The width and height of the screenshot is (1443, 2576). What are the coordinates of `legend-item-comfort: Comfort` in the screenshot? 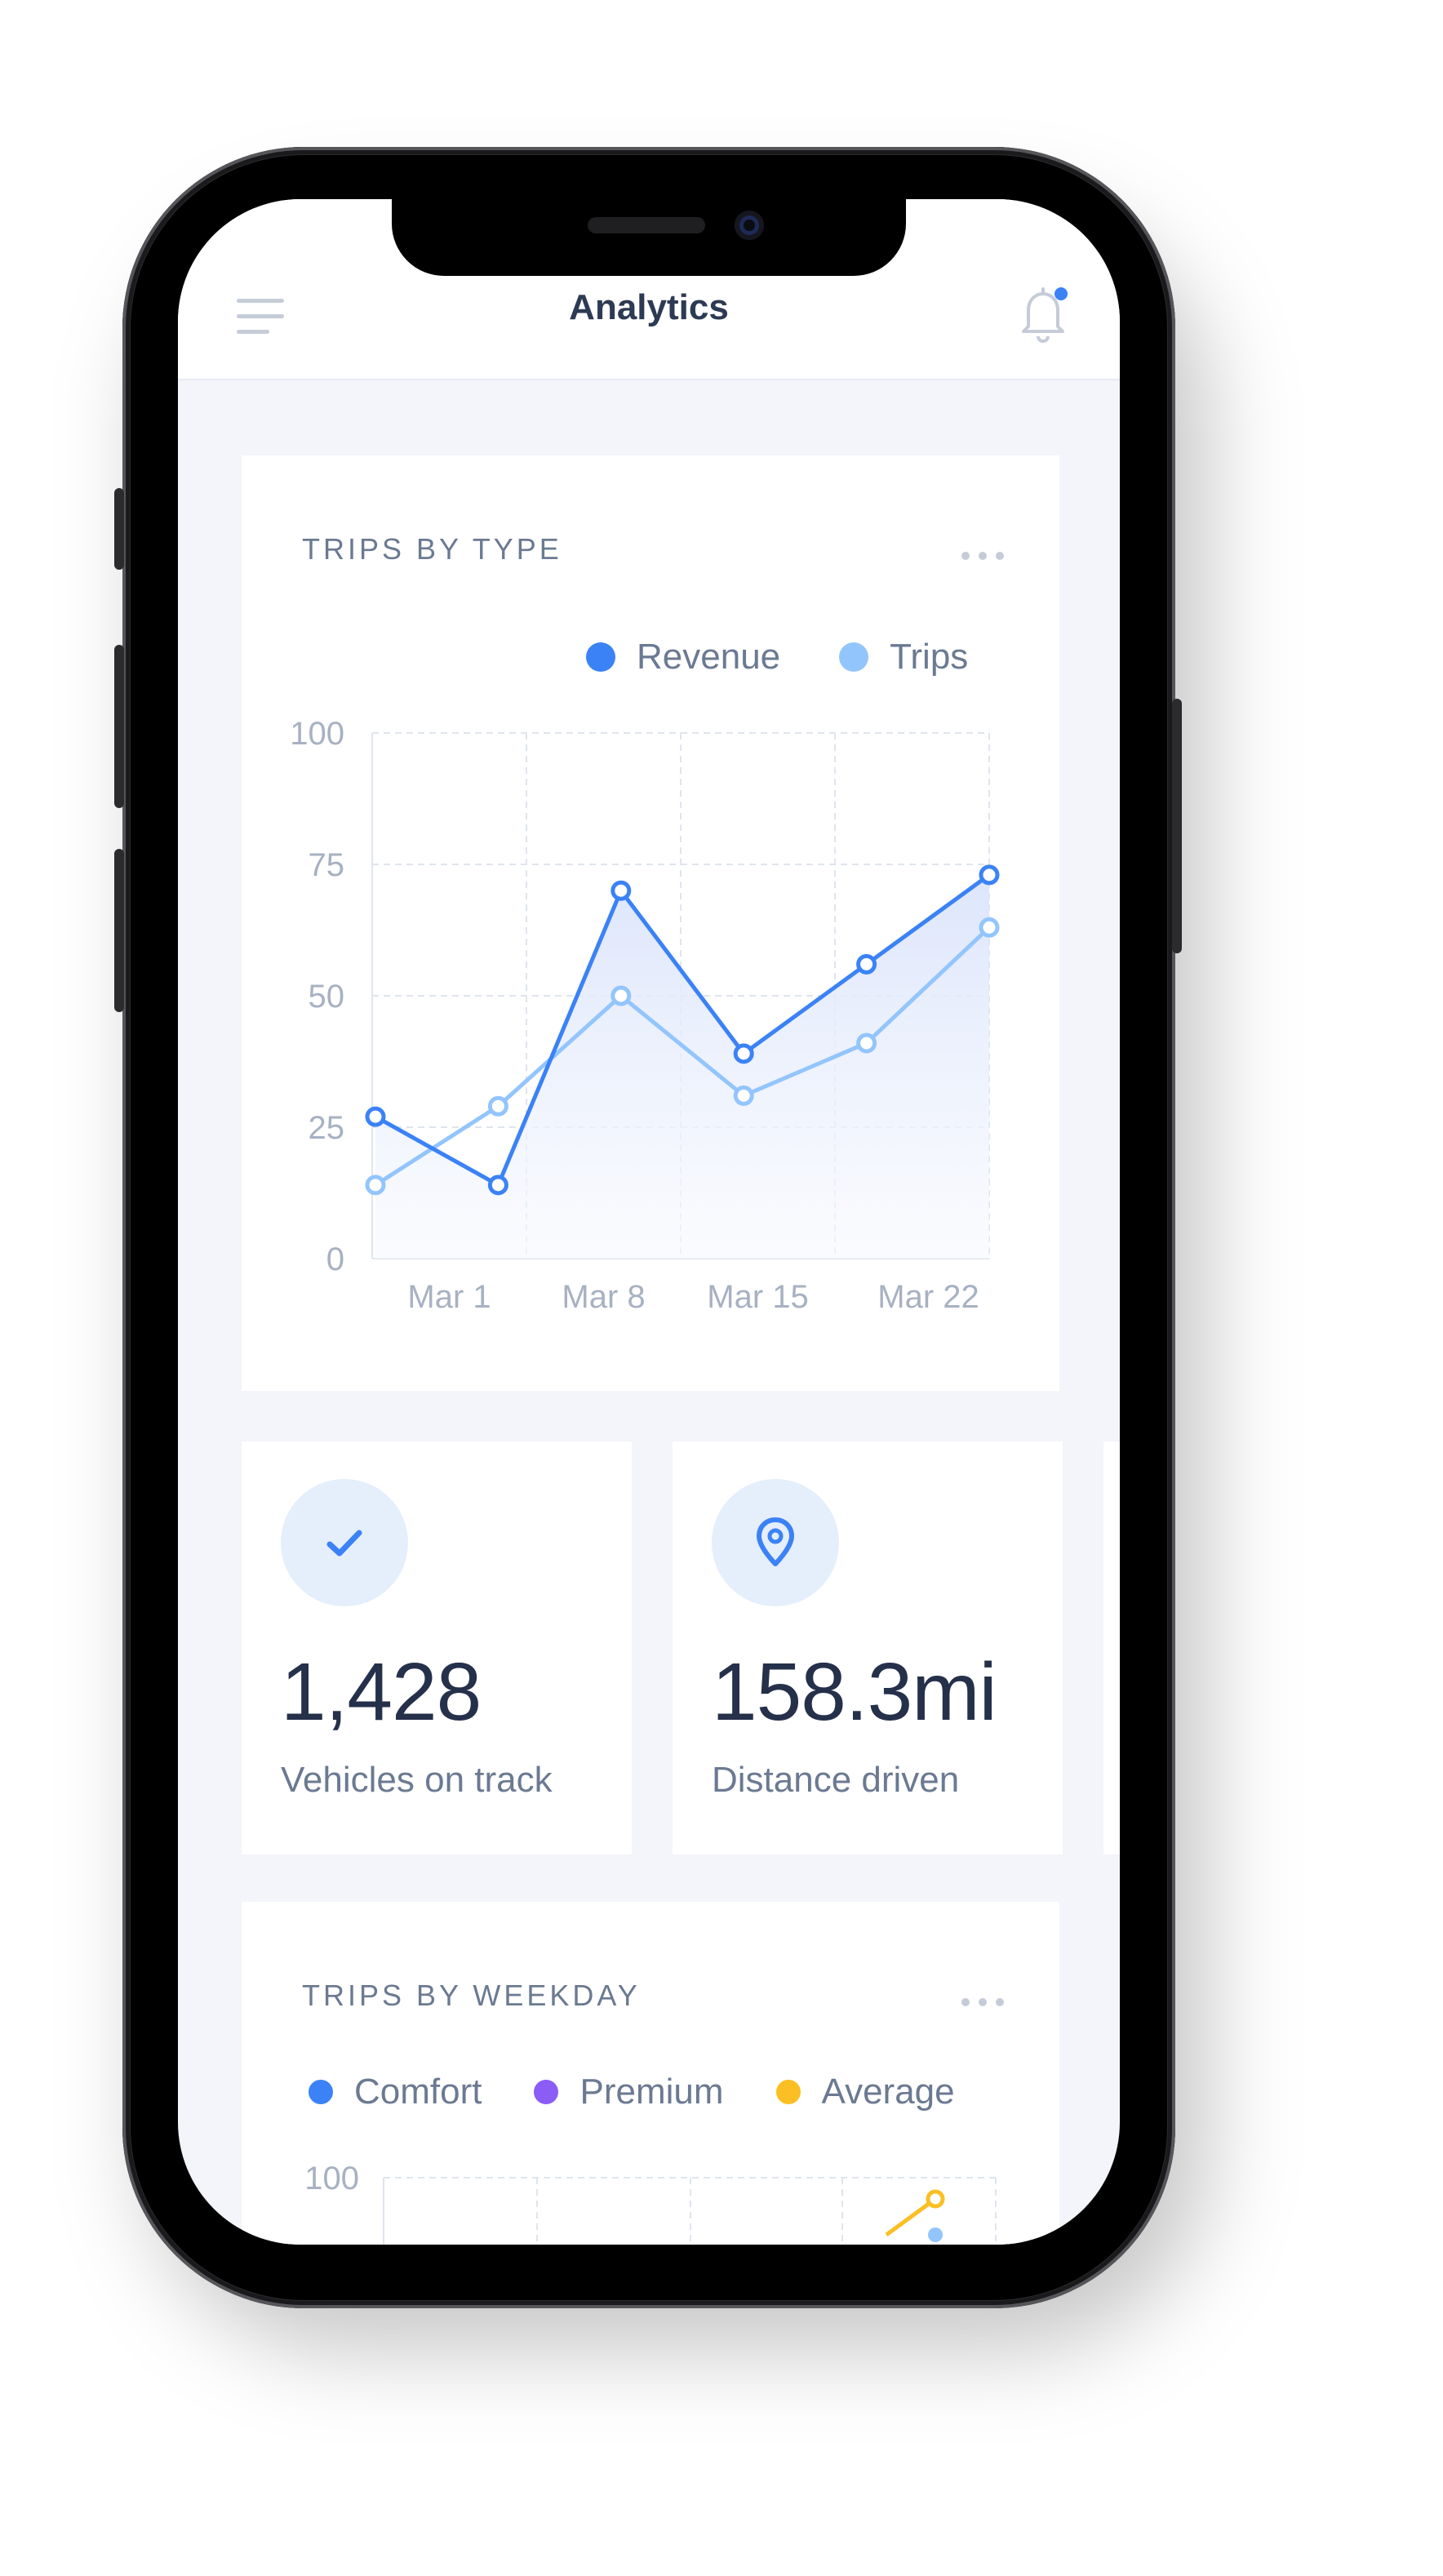 It's located at (395, 2092).